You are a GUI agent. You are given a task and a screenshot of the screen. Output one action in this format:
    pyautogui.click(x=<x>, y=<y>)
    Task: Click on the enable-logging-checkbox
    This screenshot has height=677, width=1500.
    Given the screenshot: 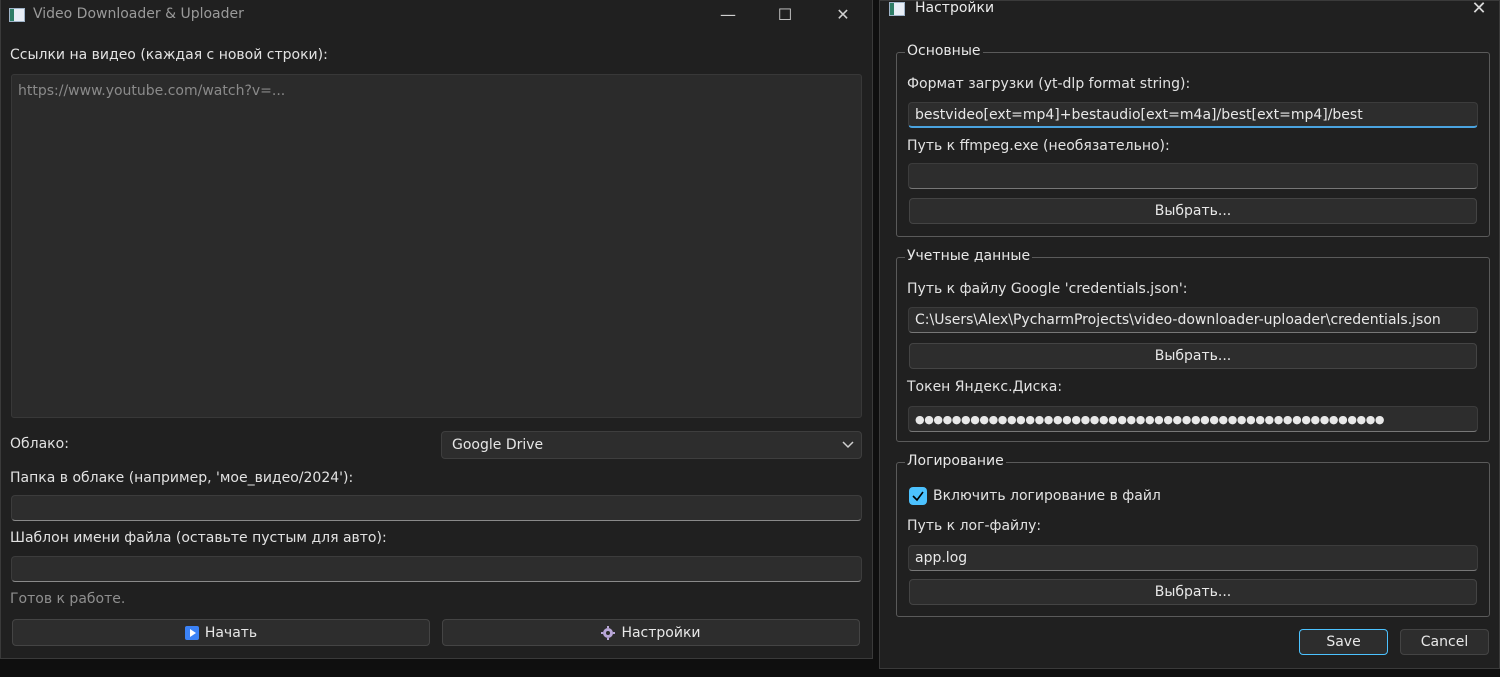 What is the action you would take?
    pyautogui.click(x=918, y=496)
    